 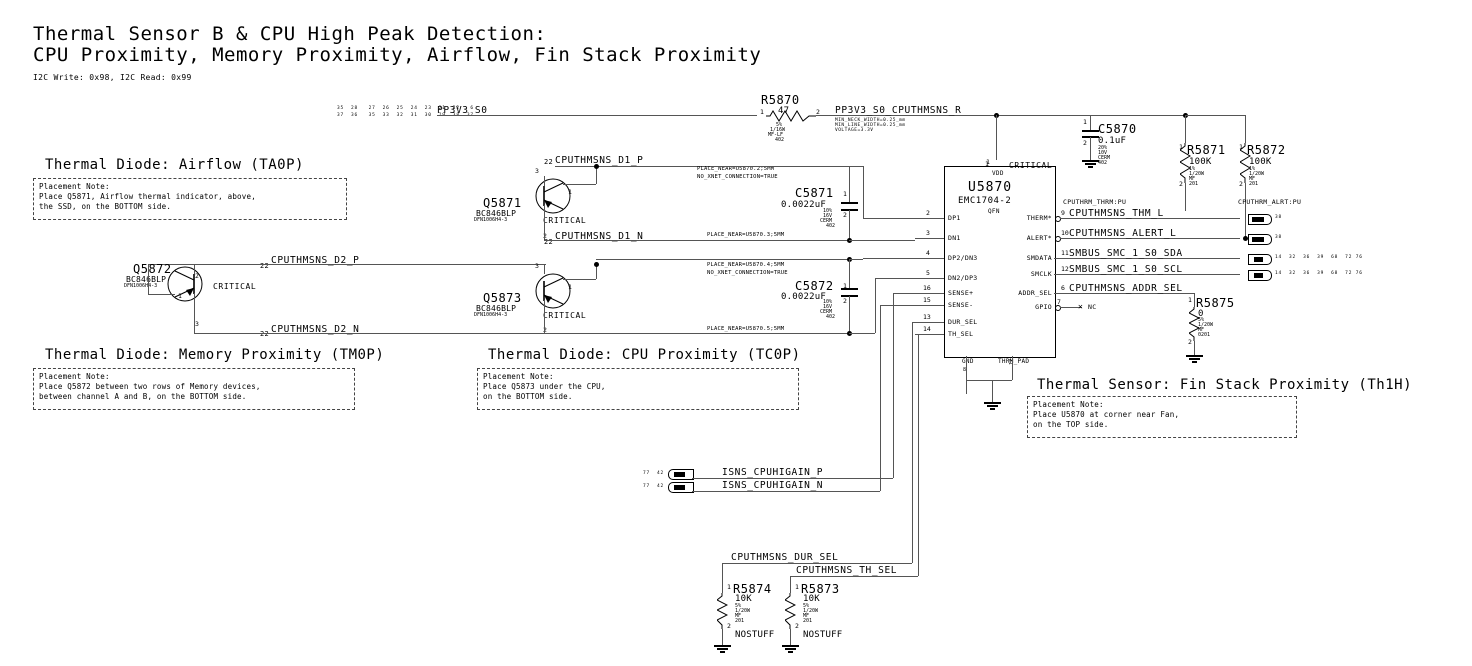 I want to click on pin-number: 14, so click(x=927, y=329).